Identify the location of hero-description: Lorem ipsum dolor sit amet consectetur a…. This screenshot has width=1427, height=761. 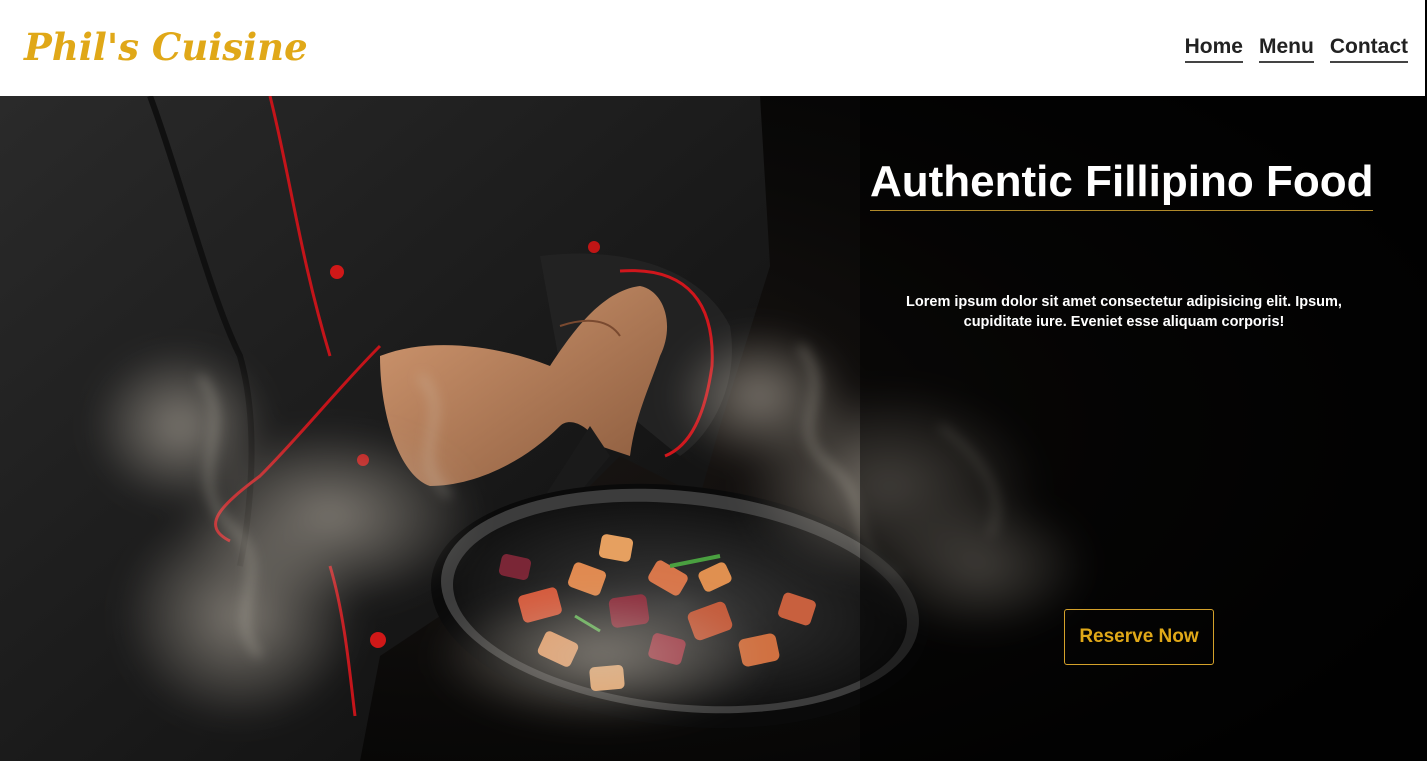
(1124, 312).